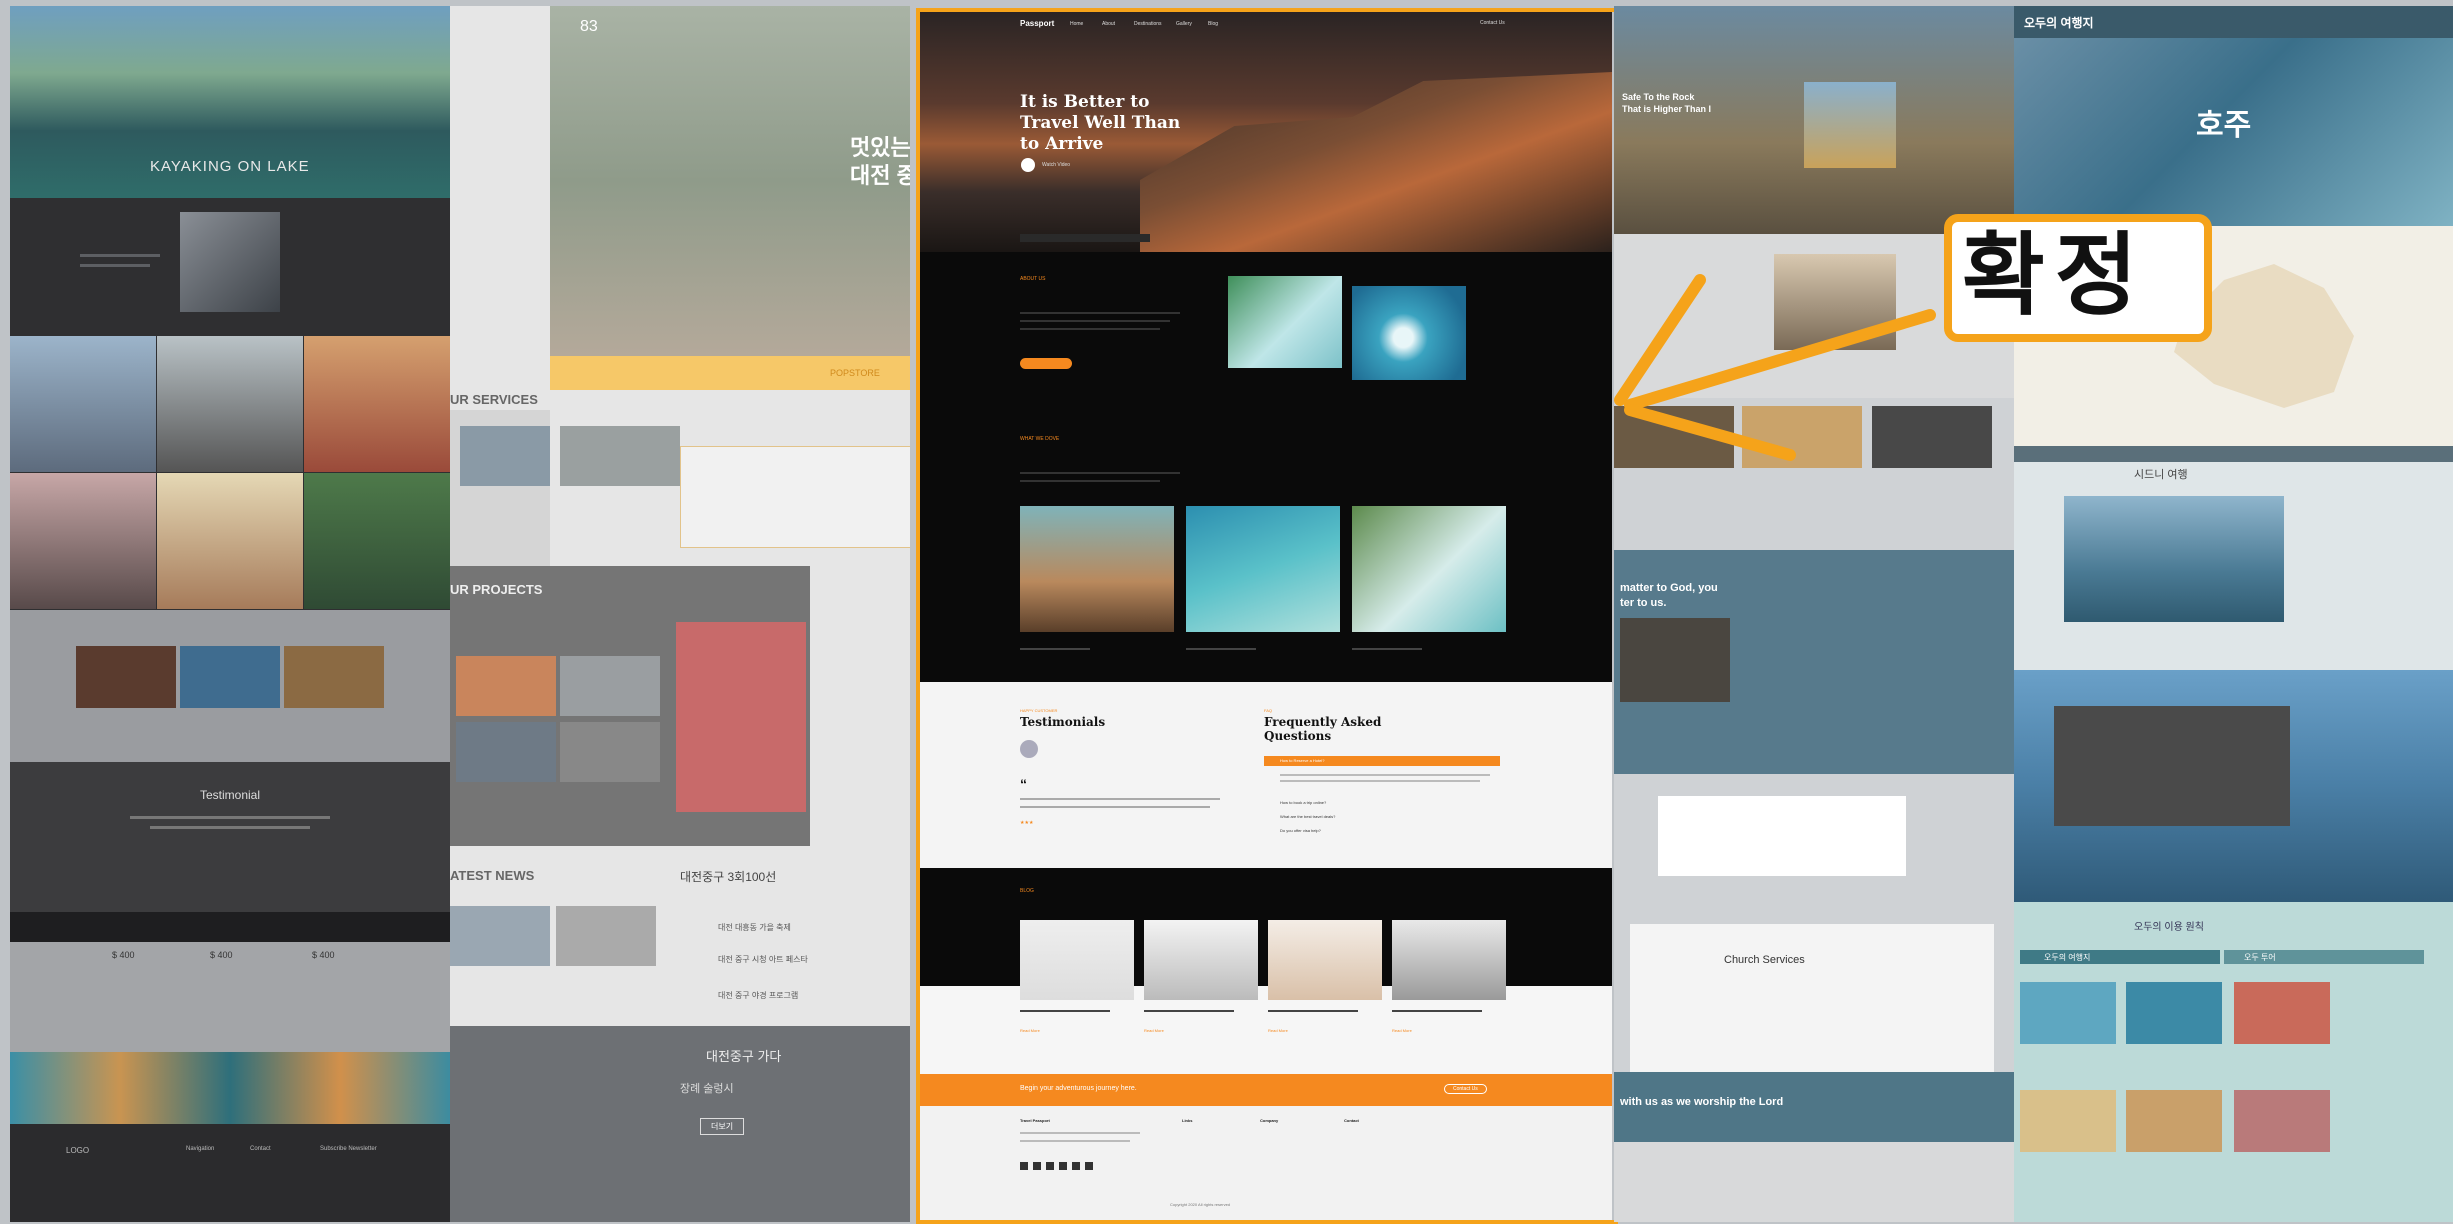  I want to click on photo-strip, so click(230, 1088).